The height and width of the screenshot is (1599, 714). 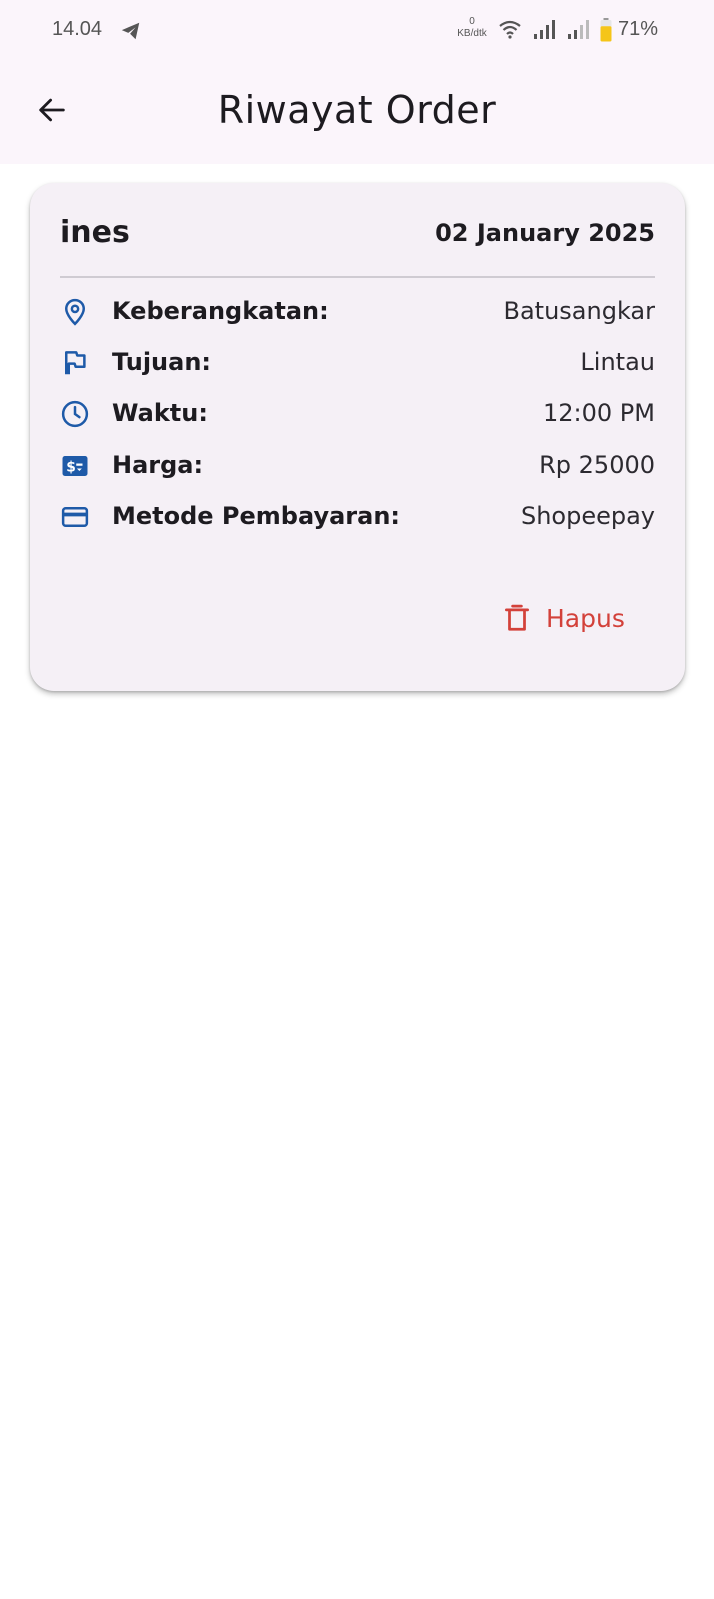 What do you see at coordinates (545, 233) in the screenshot?
I see `order-date: 02 January 2025` at bounding box center [545, 233].